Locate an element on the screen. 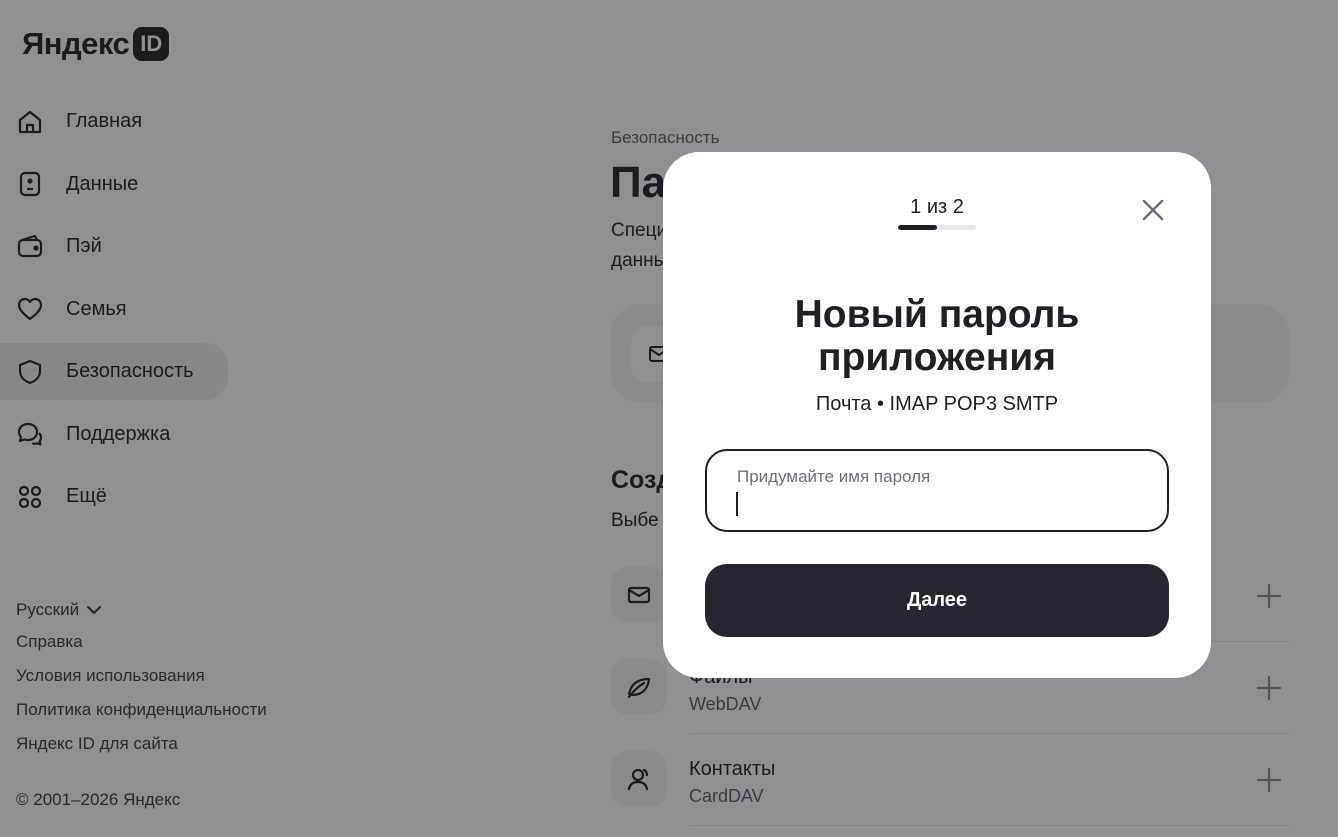 The height and width of the screenshot is (837, 1338). close-icon is located at coordinates (1153, 210).